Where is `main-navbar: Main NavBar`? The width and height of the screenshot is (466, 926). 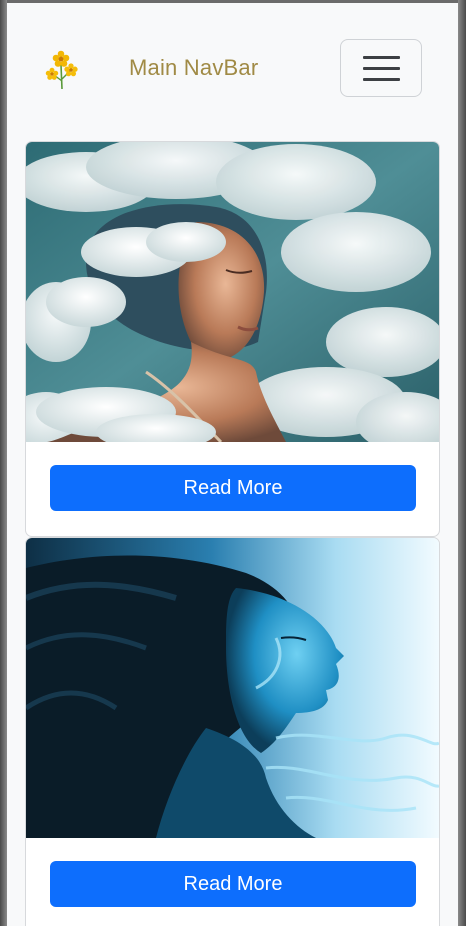
main-navbar: Main NavBar is located at coordinates (232, 65).